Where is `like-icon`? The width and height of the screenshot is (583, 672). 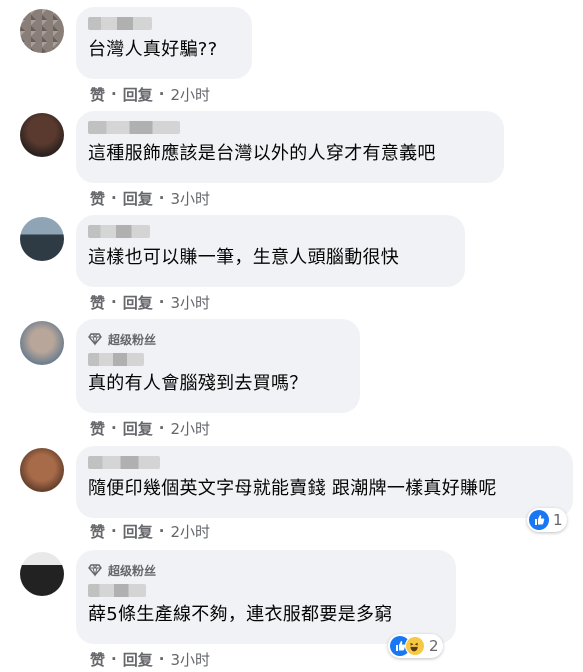
like-icon is located at coordinates (539, 520).